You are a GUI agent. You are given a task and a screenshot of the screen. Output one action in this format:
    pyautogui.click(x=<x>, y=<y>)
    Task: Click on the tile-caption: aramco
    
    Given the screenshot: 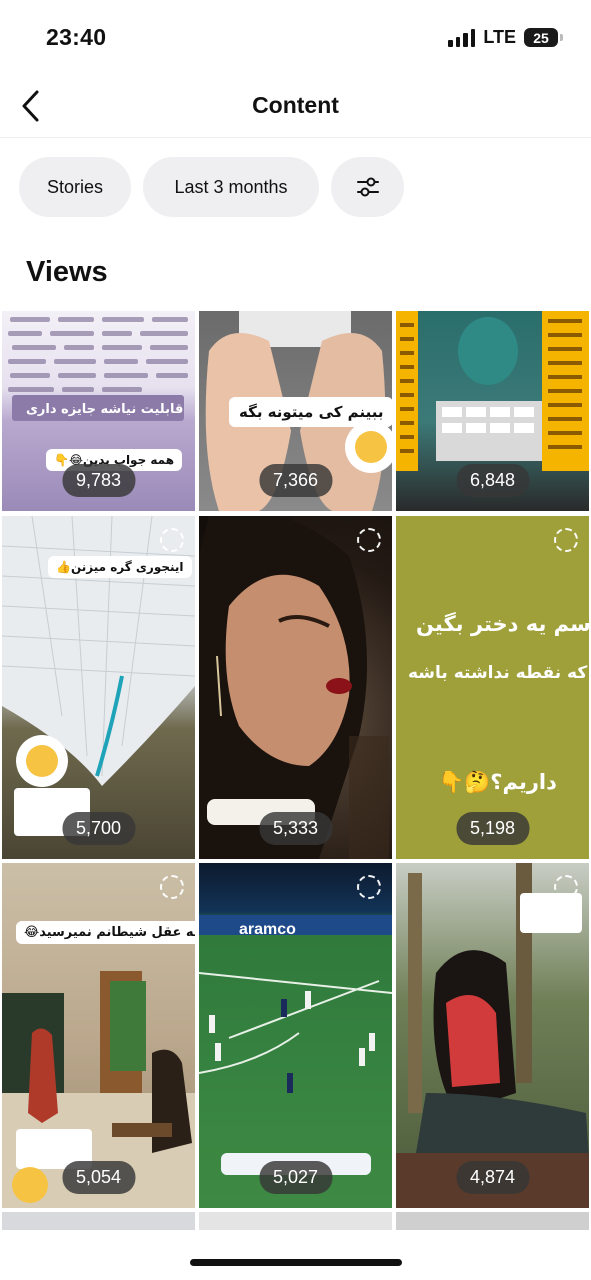 What is the action you would take?
    pyautogui.click(x=267, y=929)
    